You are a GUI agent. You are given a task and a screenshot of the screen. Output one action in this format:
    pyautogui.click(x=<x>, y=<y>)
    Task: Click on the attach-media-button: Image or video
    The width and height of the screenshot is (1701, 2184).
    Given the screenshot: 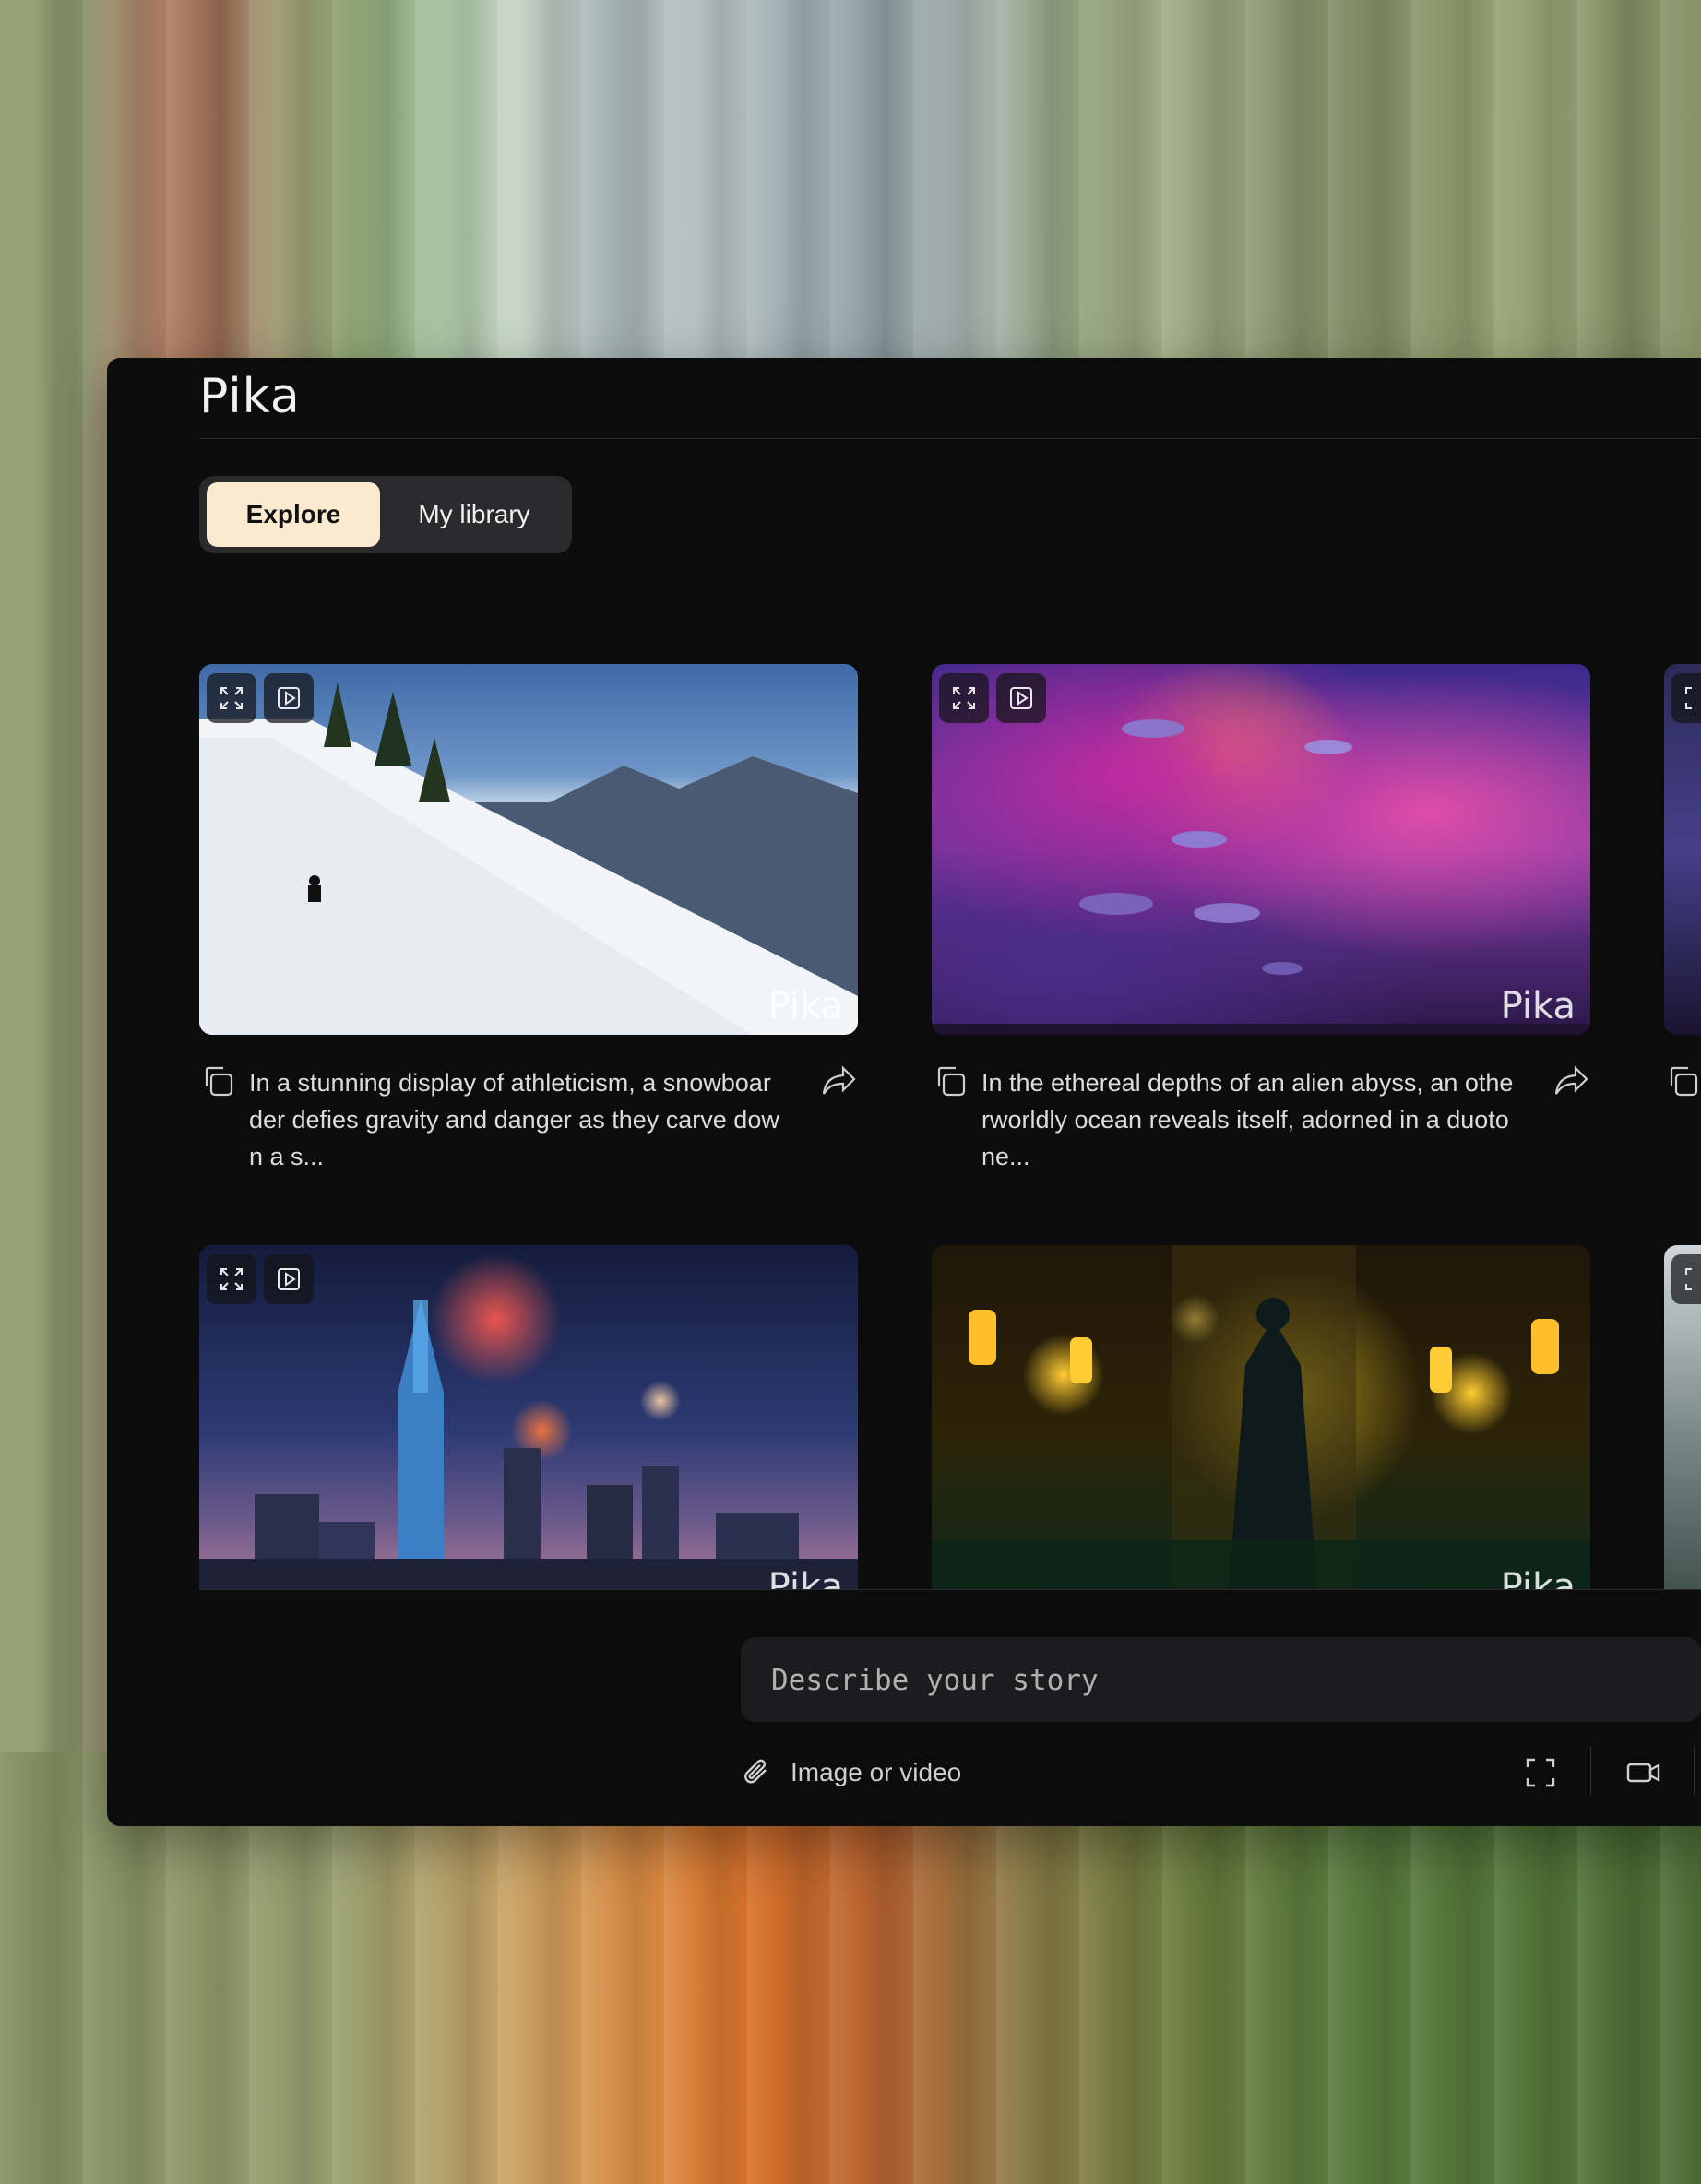 What is the action you would take?
    pyautogui.click(x=851, y=1772)
    